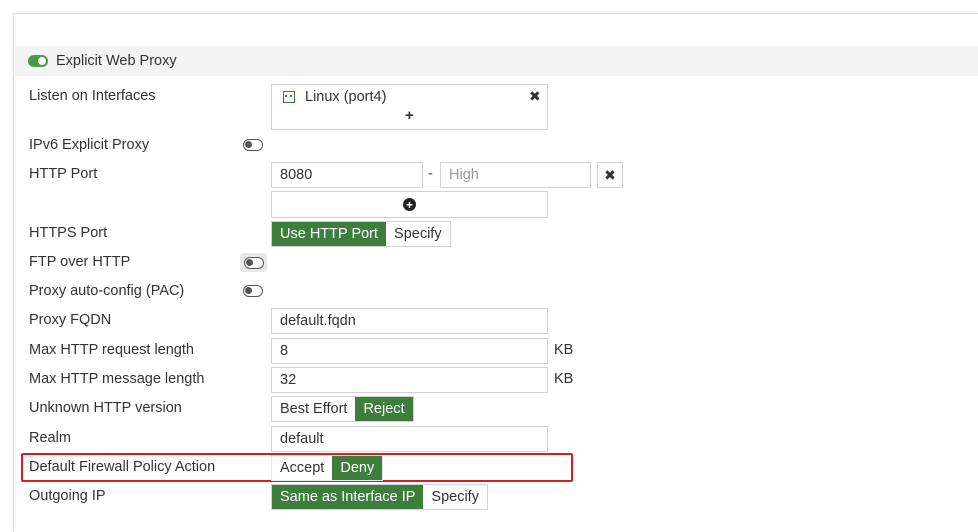  What do you see at coordinates (409, 321) in the screenshot?
I see `fqdn-input: default.fqdn` at bounding box center [409, 321].